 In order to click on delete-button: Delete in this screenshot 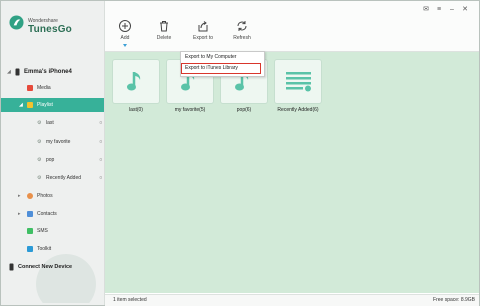, I will do `click(164, 30)`.